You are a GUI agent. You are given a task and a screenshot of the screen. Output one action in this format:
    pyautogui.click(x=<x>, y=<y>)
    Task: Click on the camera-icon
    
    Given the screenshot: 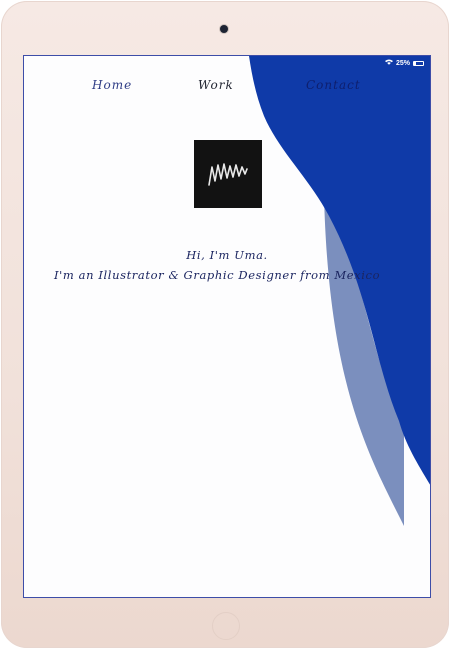 What is the action you would take?
    pyautogui.click(x=224, y=29)
    